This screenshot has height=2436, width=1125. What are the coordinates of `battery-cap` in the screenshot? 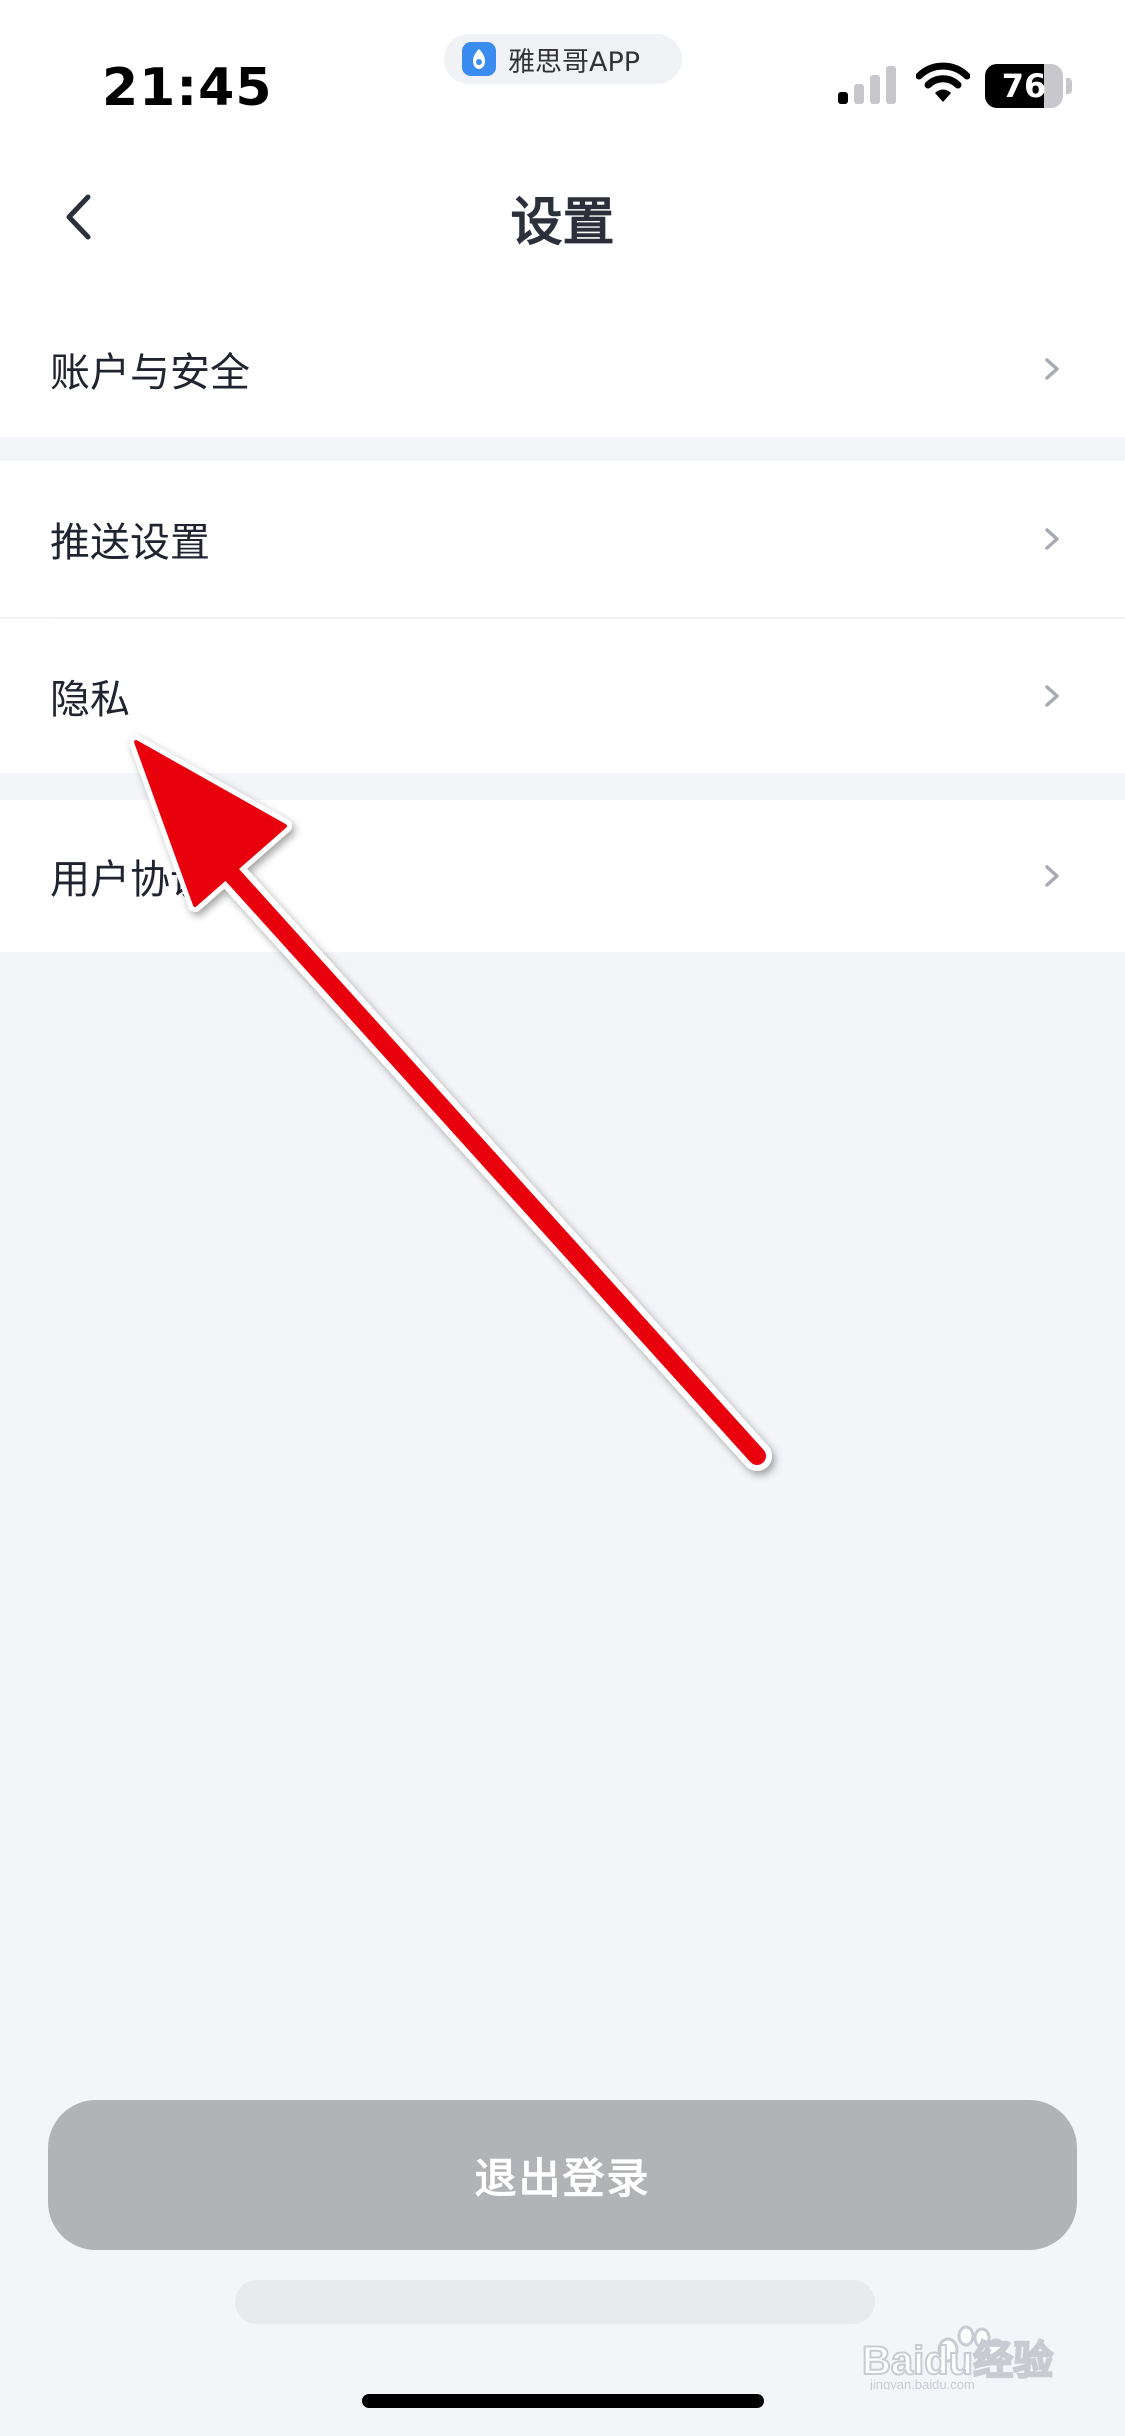 It's located at (1069, 86).